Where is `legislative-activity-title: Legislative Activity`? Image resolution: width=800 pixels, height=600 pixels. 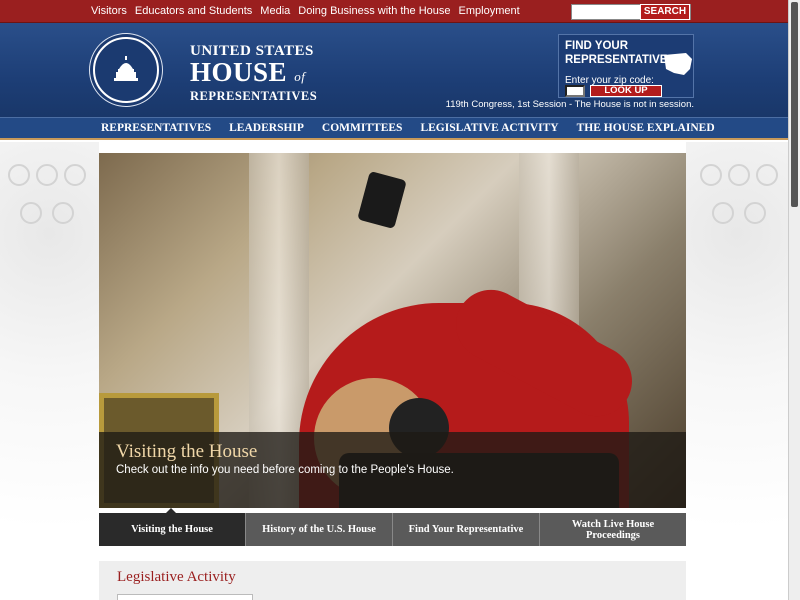 legislative-activity-title: Legislative Activity is located at coordinates (176, 577).